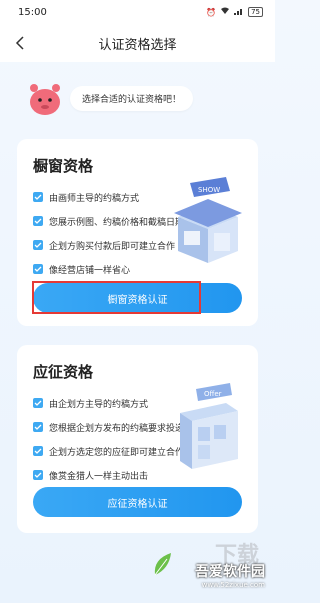  What do you see at coordinates (209, 190) in the screenshot?
I see `shop-sign-text: SHOW` at bounding box center [209, 190].